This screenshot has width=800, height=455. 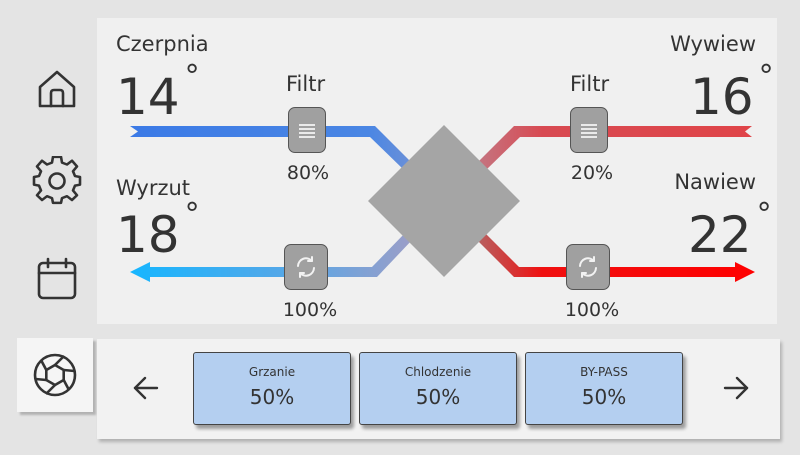 I want to click on mode-name: BY-PASS, so click(x=604, y=372).